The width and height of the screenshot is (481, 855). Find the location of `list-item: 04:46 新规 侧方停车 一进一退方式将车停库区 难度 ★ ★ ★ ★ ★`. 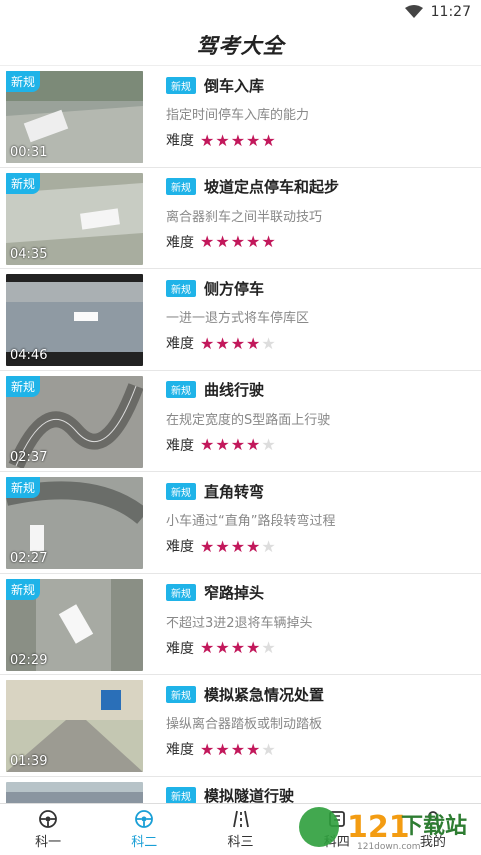

list-item: 04:46 新规 侧方停车 一进一退方式将车停库区 难度 ★ ★ ★ ★ ★ is located at coordinates (240, 320).